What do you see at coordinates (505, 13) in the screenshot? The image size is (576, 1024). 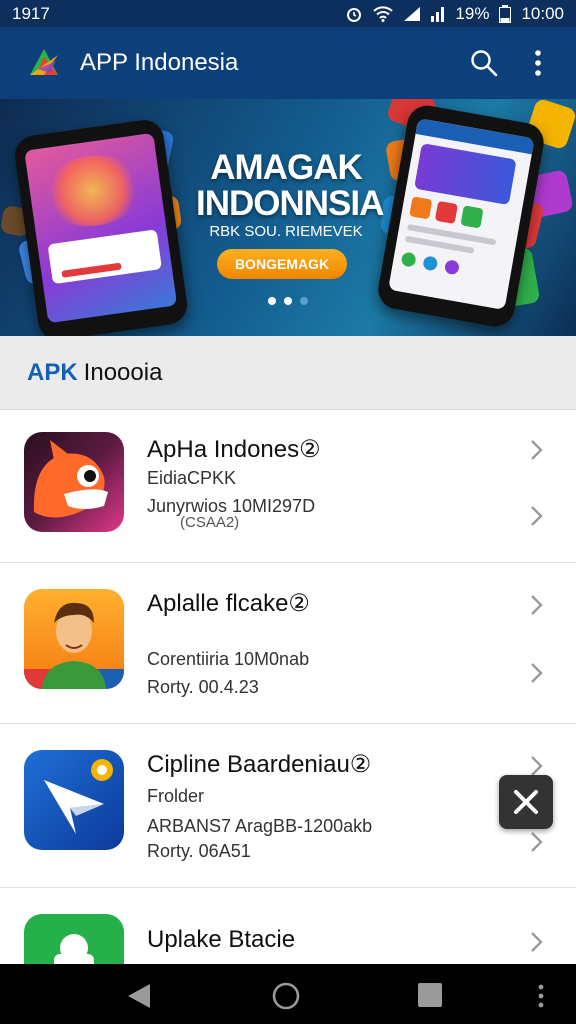 I see `battery-icon` at bounding box center [505, 13].